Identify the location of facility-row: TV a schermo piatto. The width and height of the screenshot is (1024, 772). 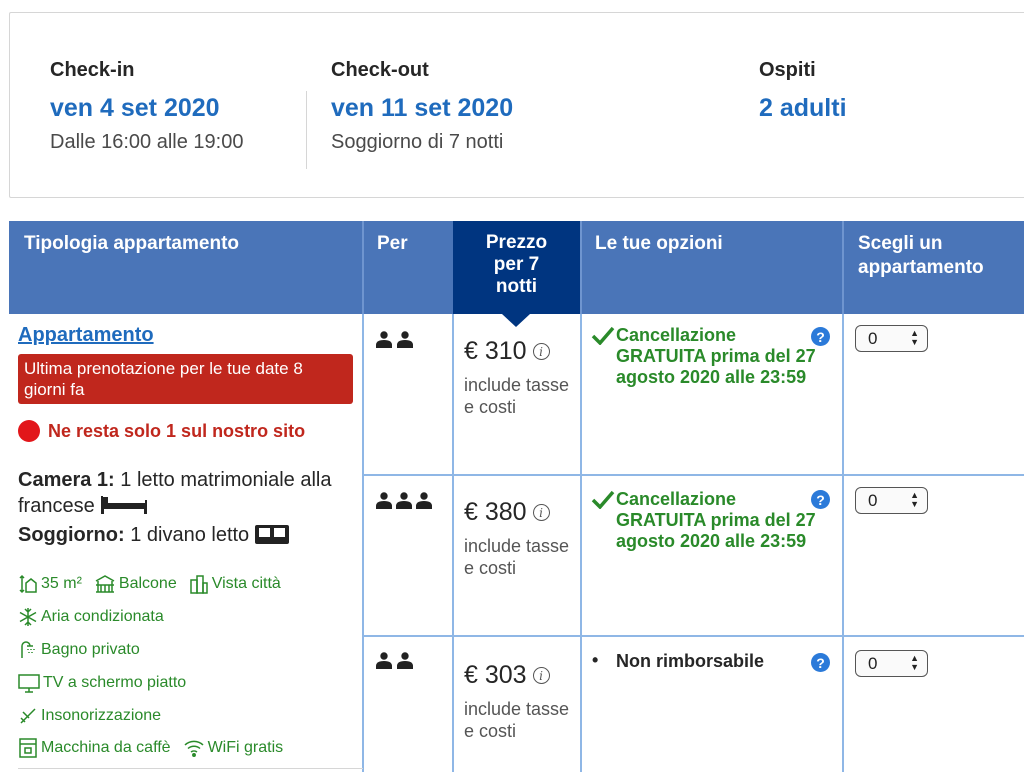
(102, 683).